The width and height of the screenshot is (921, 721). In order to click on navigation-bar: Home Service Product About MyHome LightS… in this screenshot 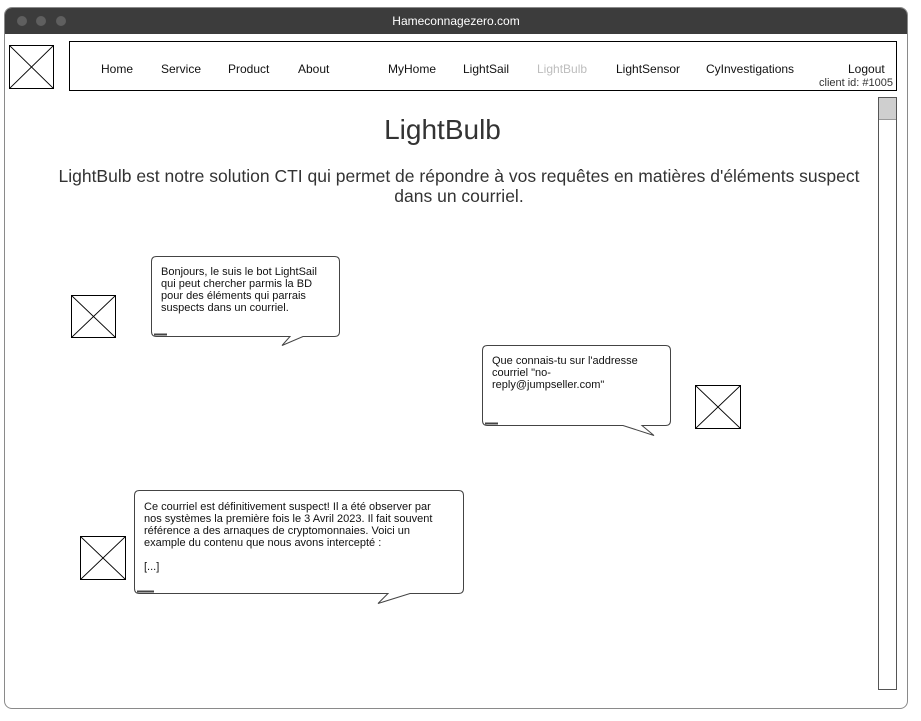, I will do `click(483, 66)`.